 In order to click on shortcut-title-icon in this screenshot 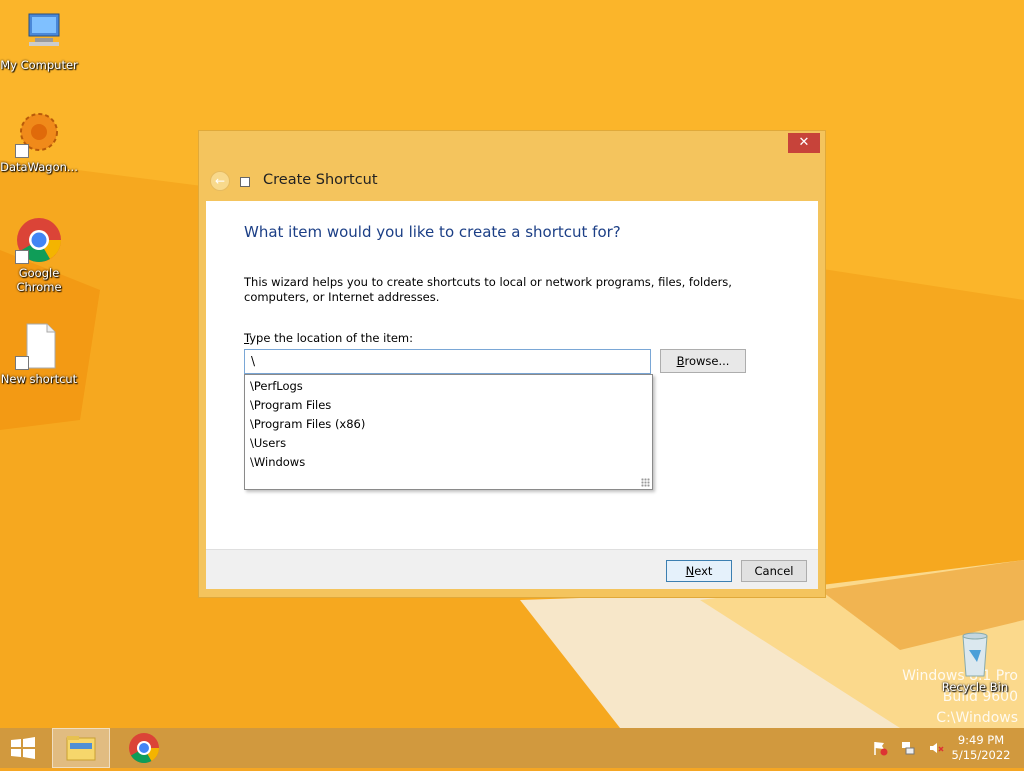, I will do `click(245, 182)`.